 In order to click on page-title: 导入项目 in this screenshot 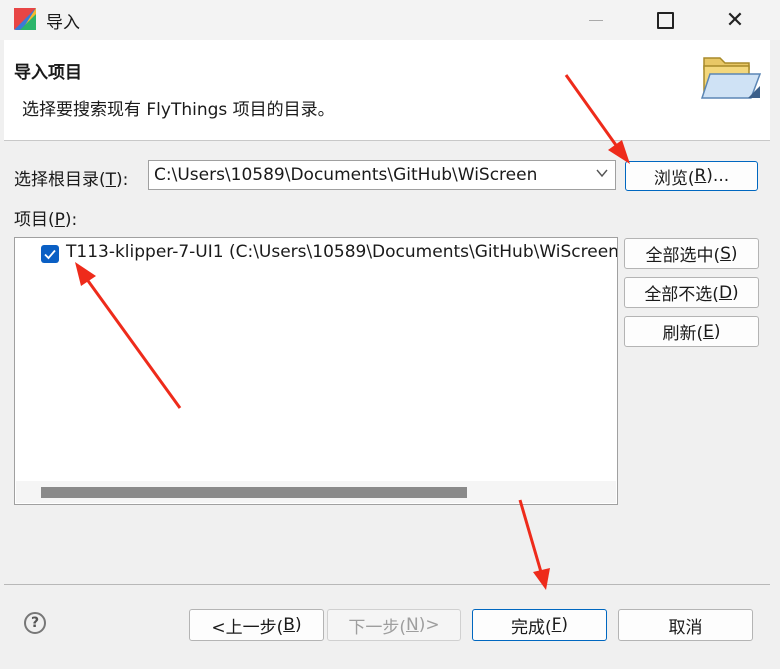, I will do `click(48, 73)`.